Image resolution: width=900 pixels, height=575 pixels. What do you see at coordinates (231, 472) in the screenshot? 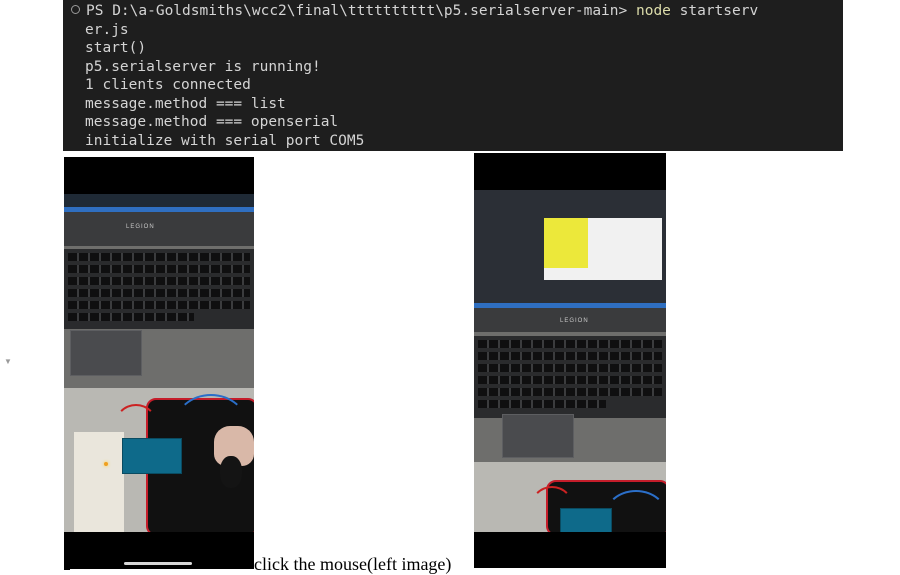
I see `computer-mouse` at bounding box center [231, 472].